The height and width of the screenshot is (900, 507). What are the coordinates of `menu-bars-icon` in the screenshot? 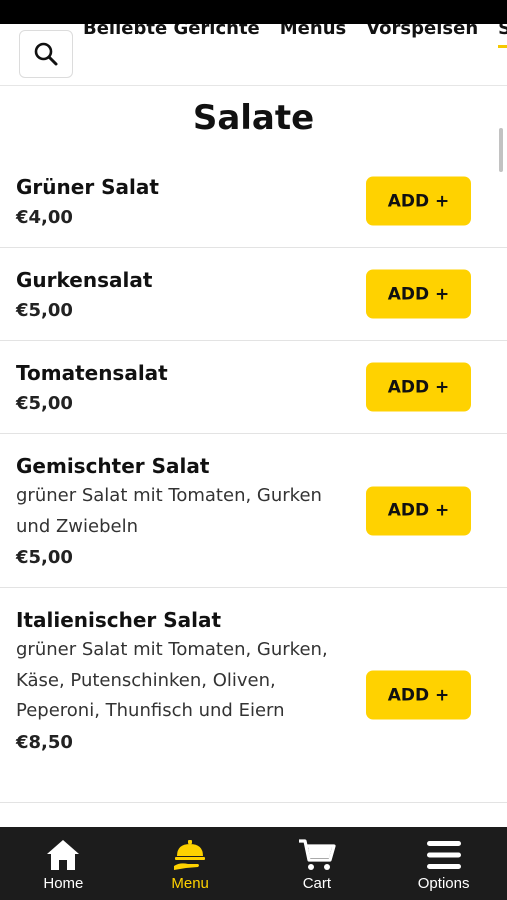 It's located at (444, 855).